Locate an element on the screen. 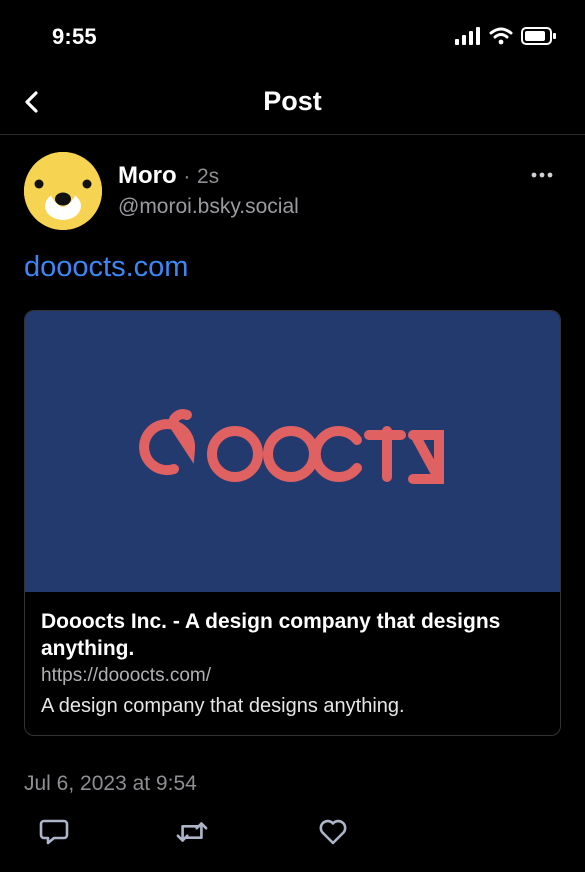 Image resolution: width=585 pixels, height=872 pixels. post-link: dooocts.com is located at coordinates (106, 267).